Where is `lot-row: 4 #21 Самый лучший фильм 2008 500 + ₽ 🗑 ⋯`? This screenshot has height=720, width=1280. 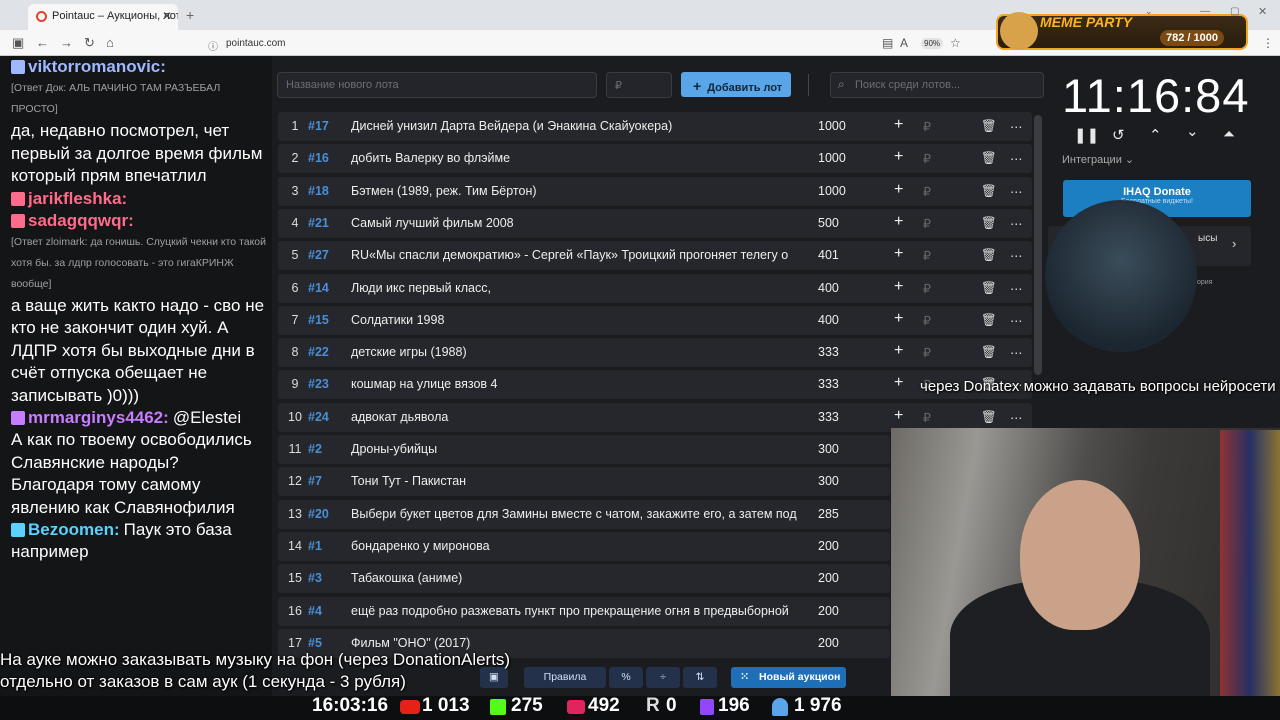
lot-row: 4 #21 Самый лучший фильм 2008 500 + ₽ 🗑 ⋯ is located at coordinates (655, 223).